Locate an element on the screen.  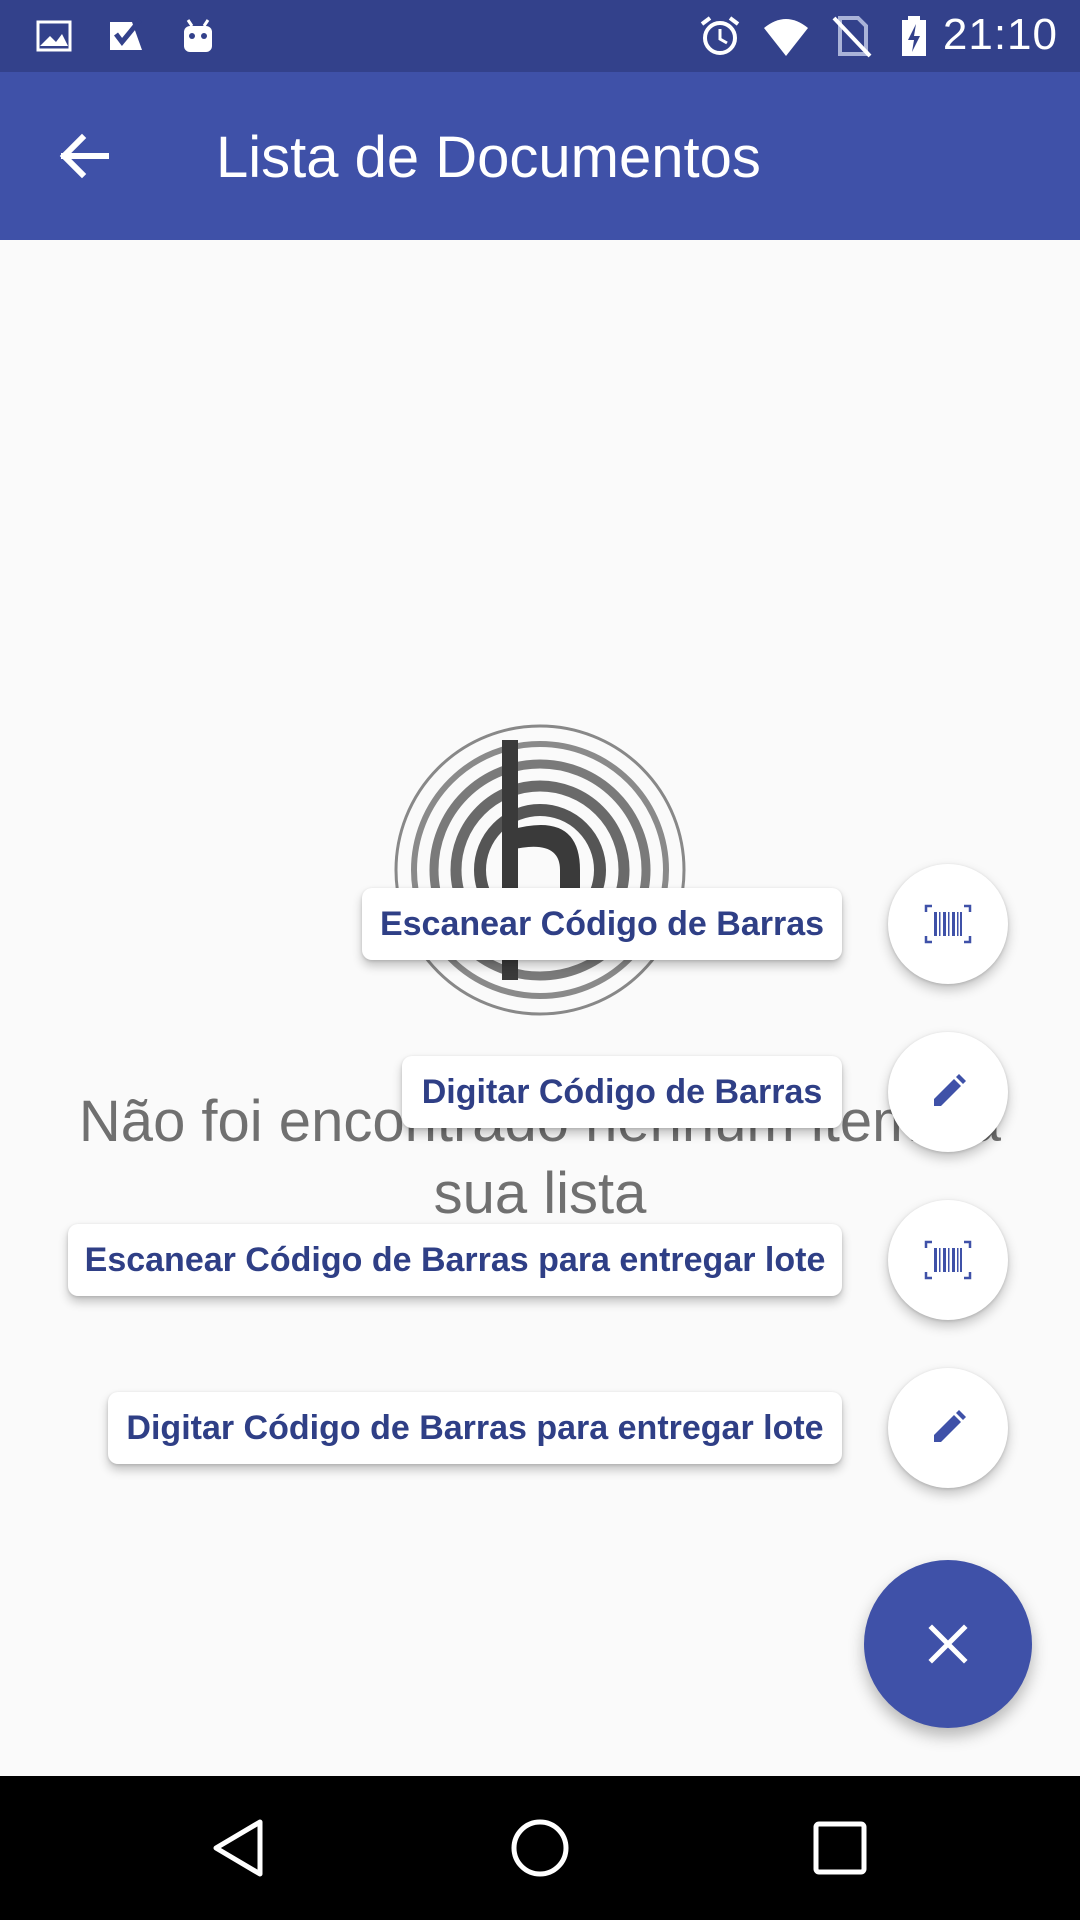
close-icon is located at coordinates (948, 1644).